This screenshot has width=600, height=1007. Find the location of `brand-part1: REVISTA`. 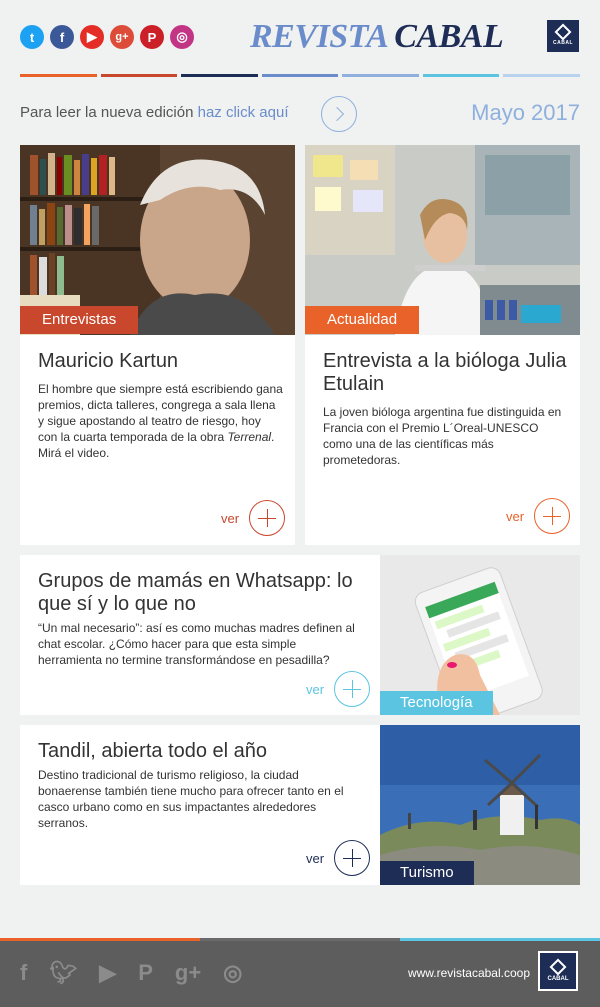

brand-part1: REVISTA is located at coordinates (319, 36).